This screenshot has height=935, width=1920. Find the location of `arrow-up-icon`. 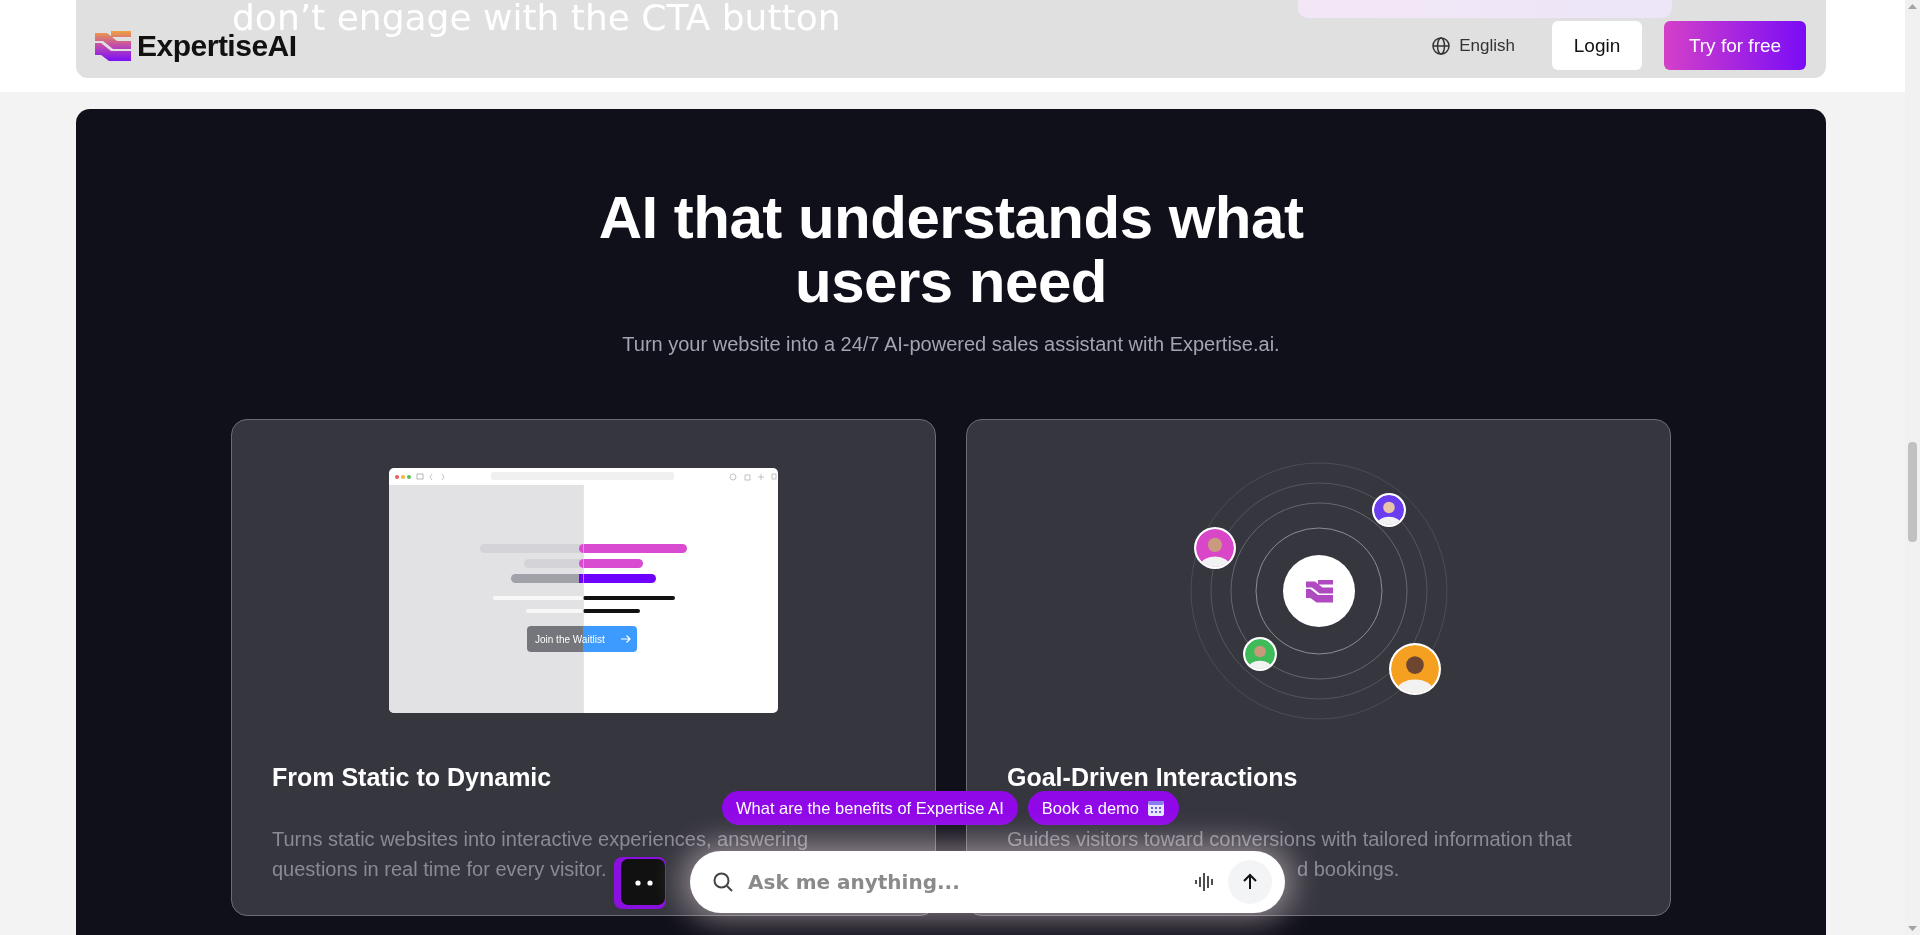

arrow-up-icon is located at coordinates (1250, 882).